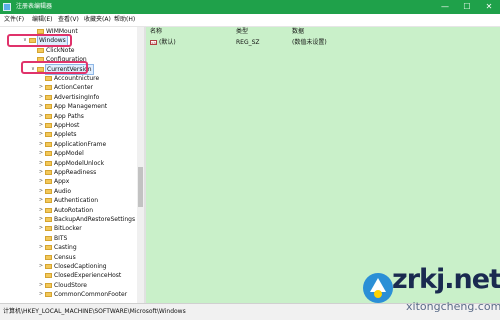  What do you see at coordinates (298, 31) in the screenshot?
I see `column-header-data: 数据` at bounding box center [298, 31].